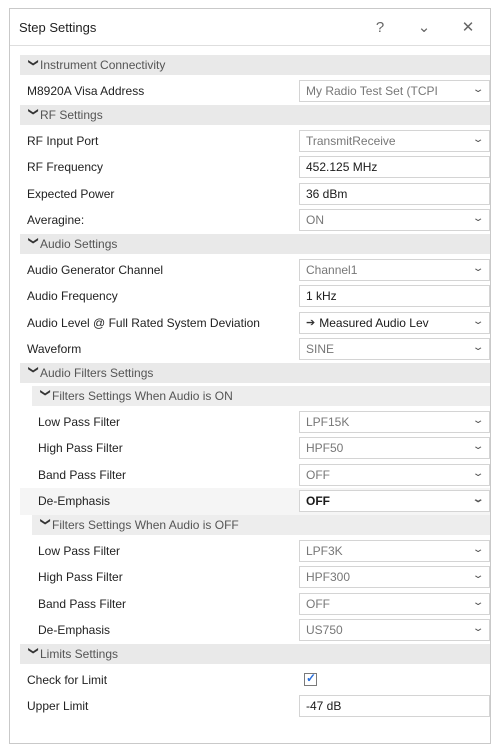  Describe the element at coordinates (255, 167) in the screenshot. I see `row-rf-frequency: RF Frequency 452.125 MHz` at that location.